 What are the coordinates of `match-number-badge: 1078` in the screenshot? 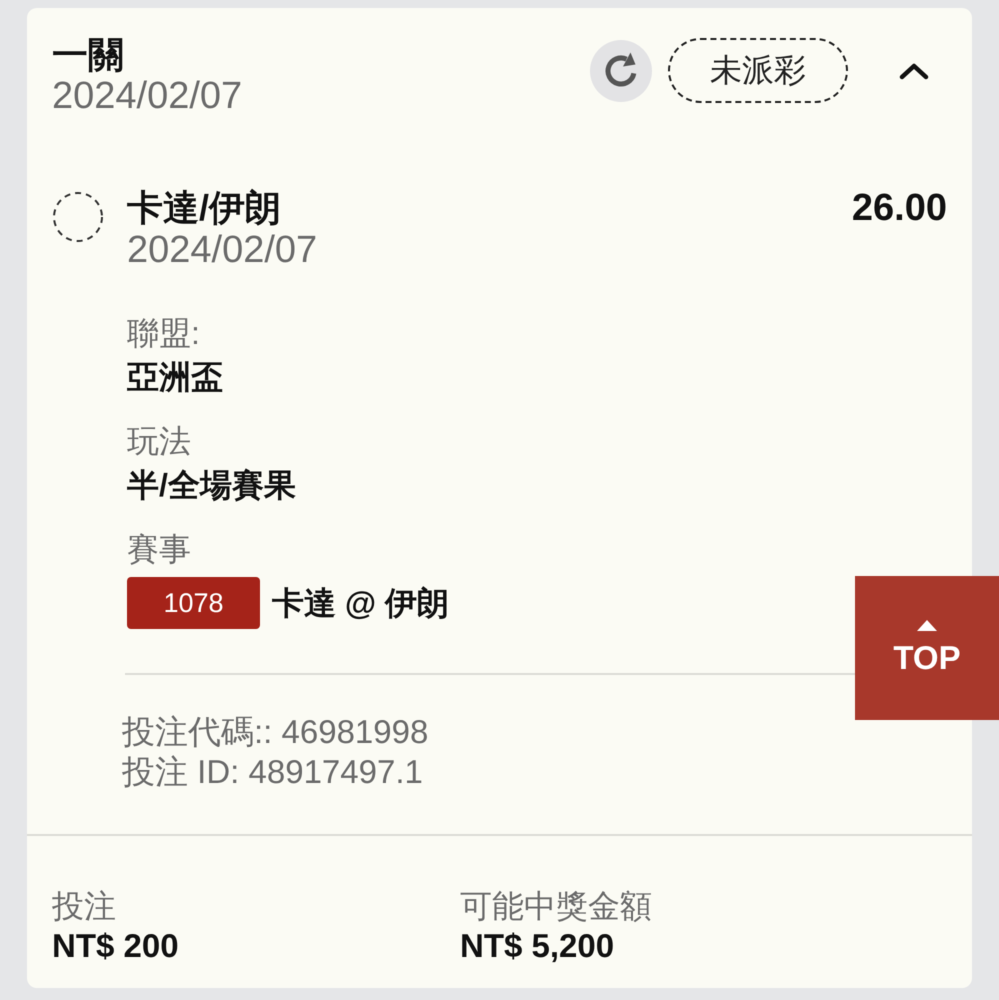 It's located at (193, 603).